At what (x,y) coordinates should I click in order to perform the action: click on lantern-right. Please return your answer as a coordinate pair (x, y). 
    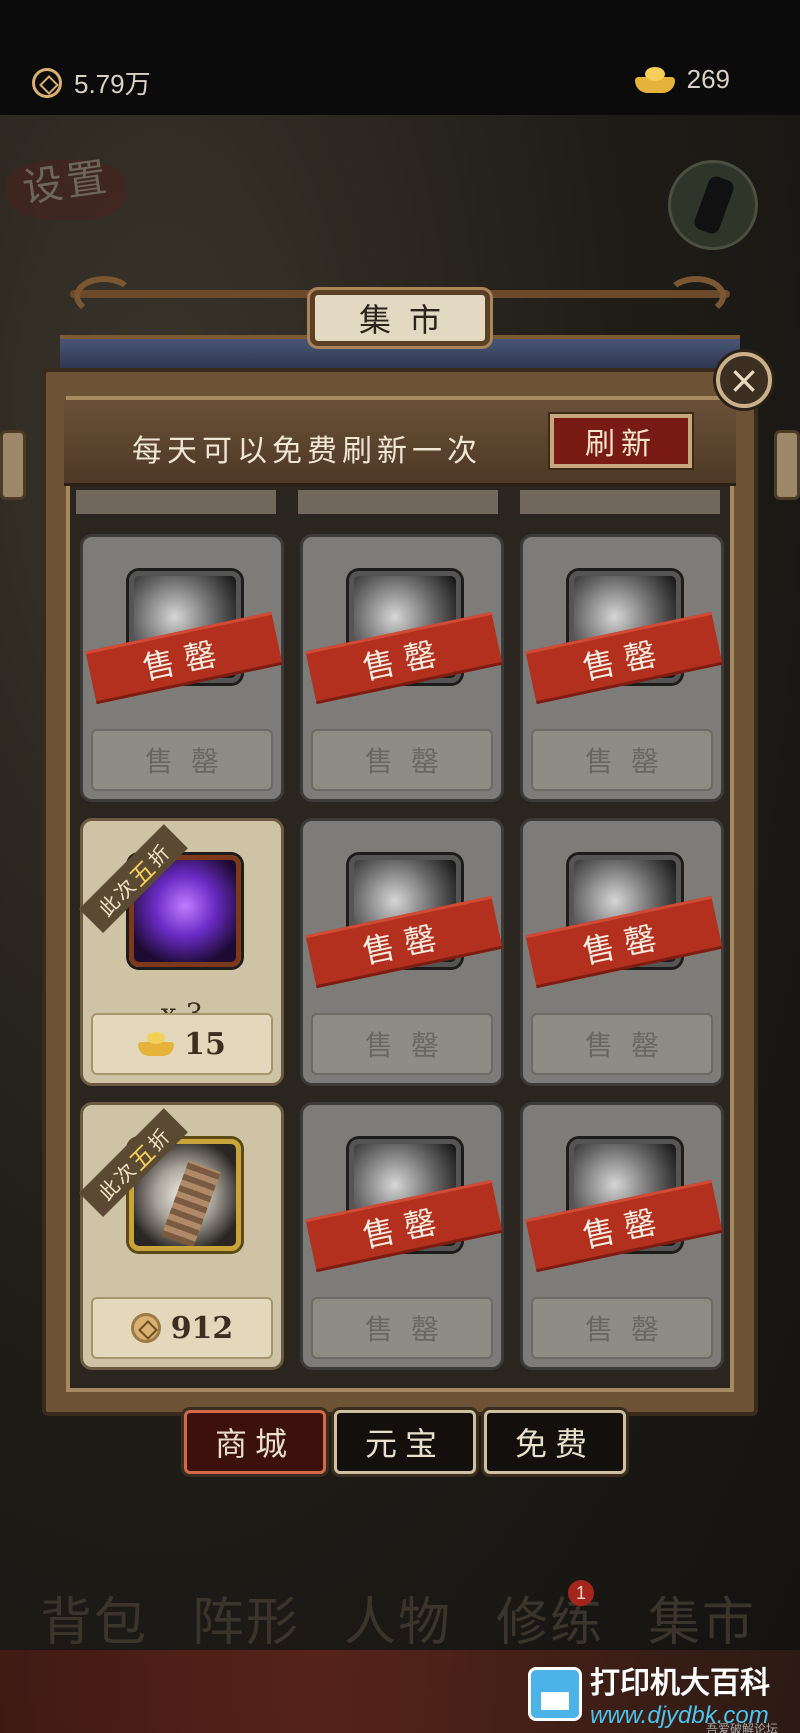
    Looking at the image, I should click on (787, 465).